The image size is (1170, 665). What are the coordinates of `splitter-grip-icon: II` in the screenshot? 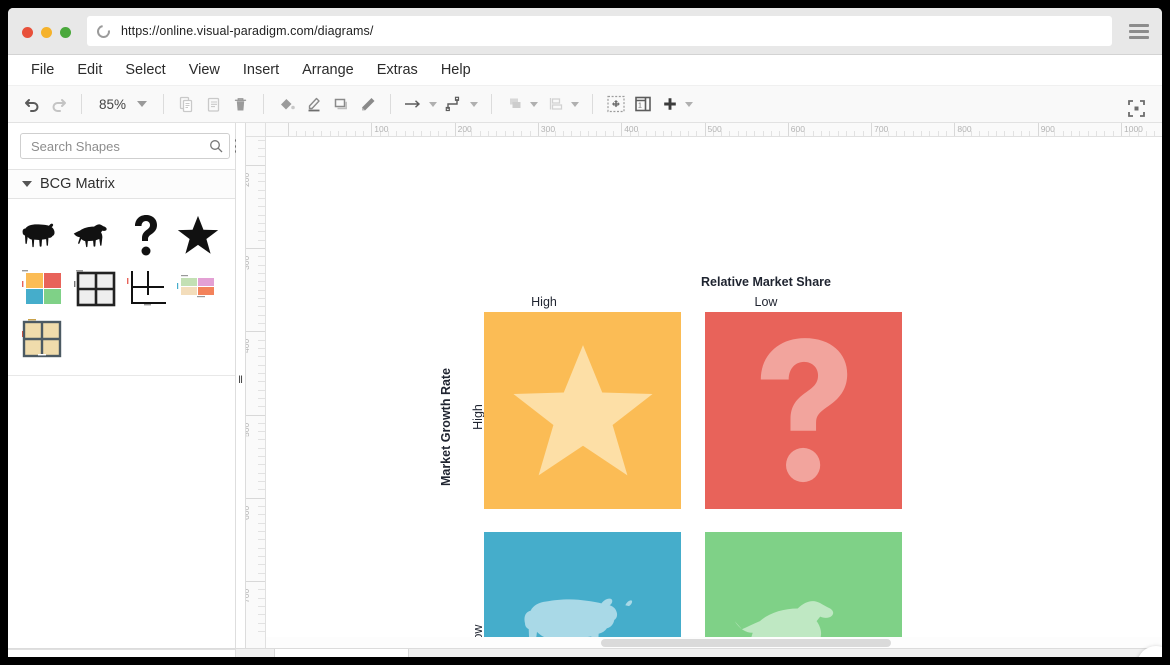 It's located at (240, 380).